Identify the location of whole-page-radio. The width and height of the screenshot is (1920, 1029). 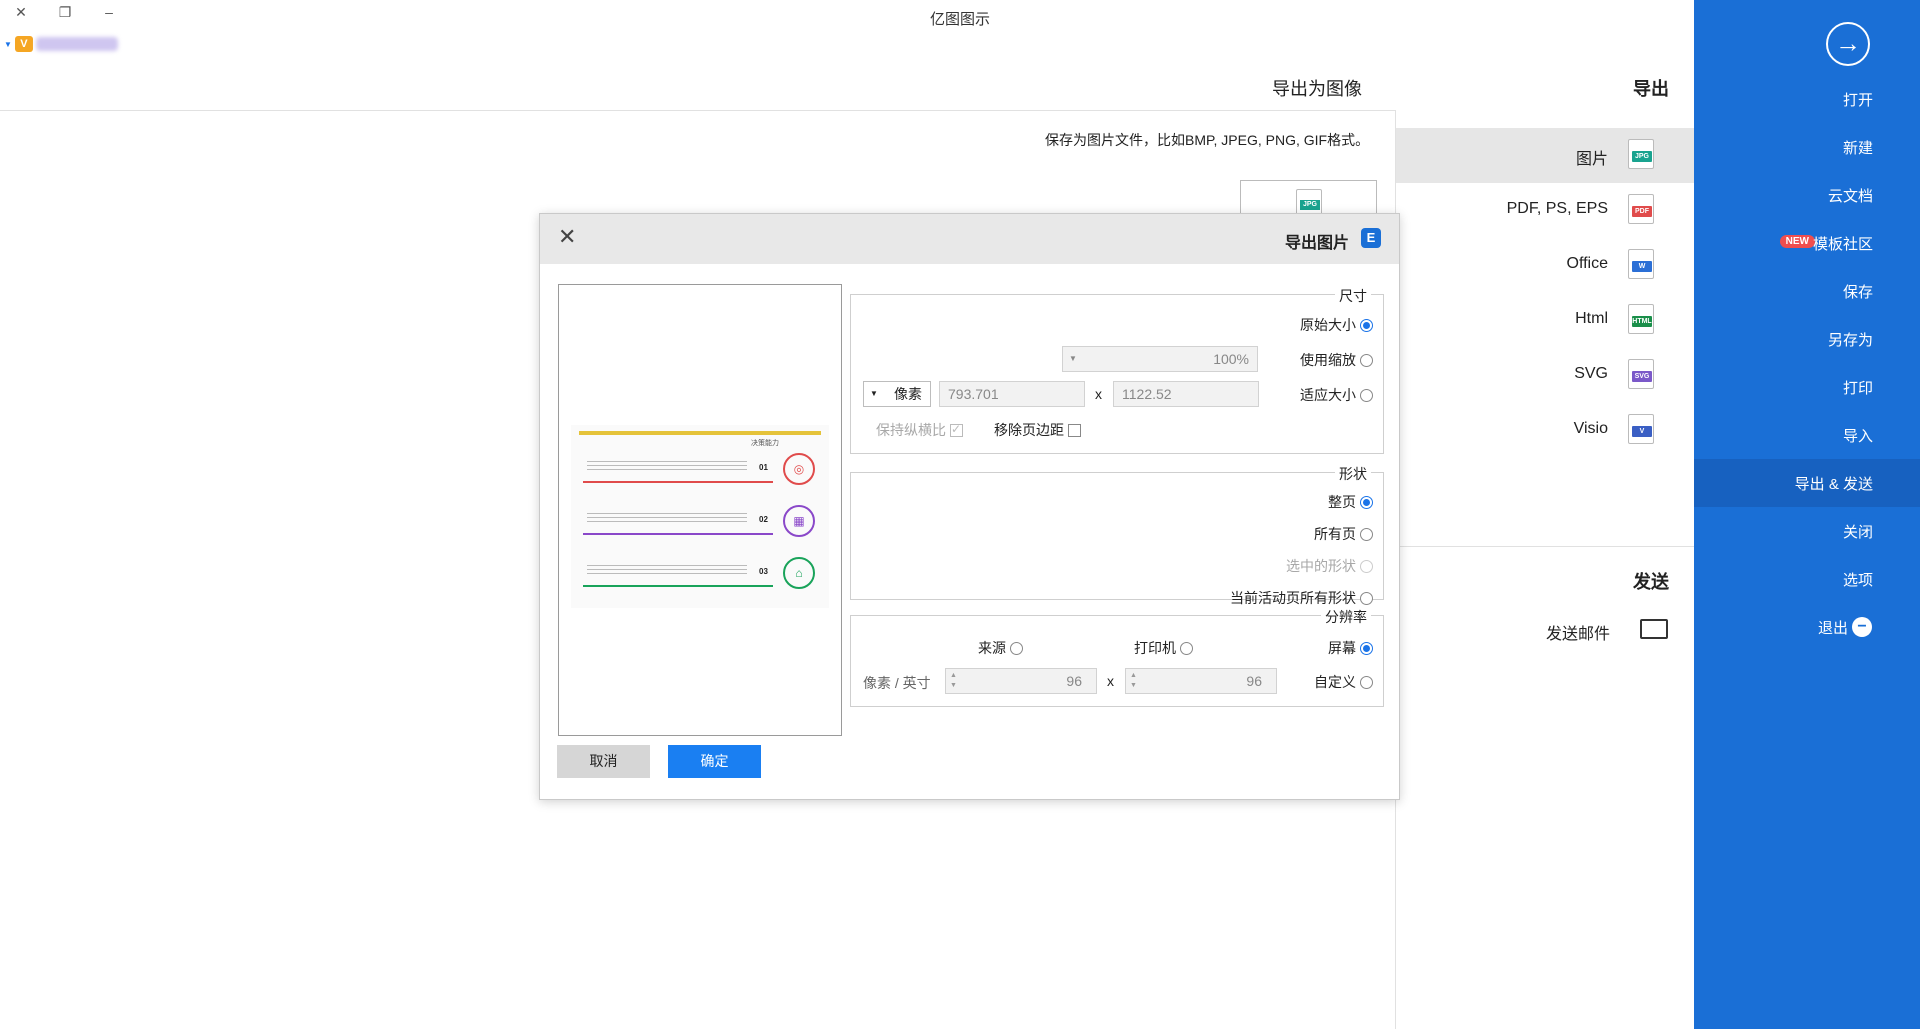
(1366, 502).